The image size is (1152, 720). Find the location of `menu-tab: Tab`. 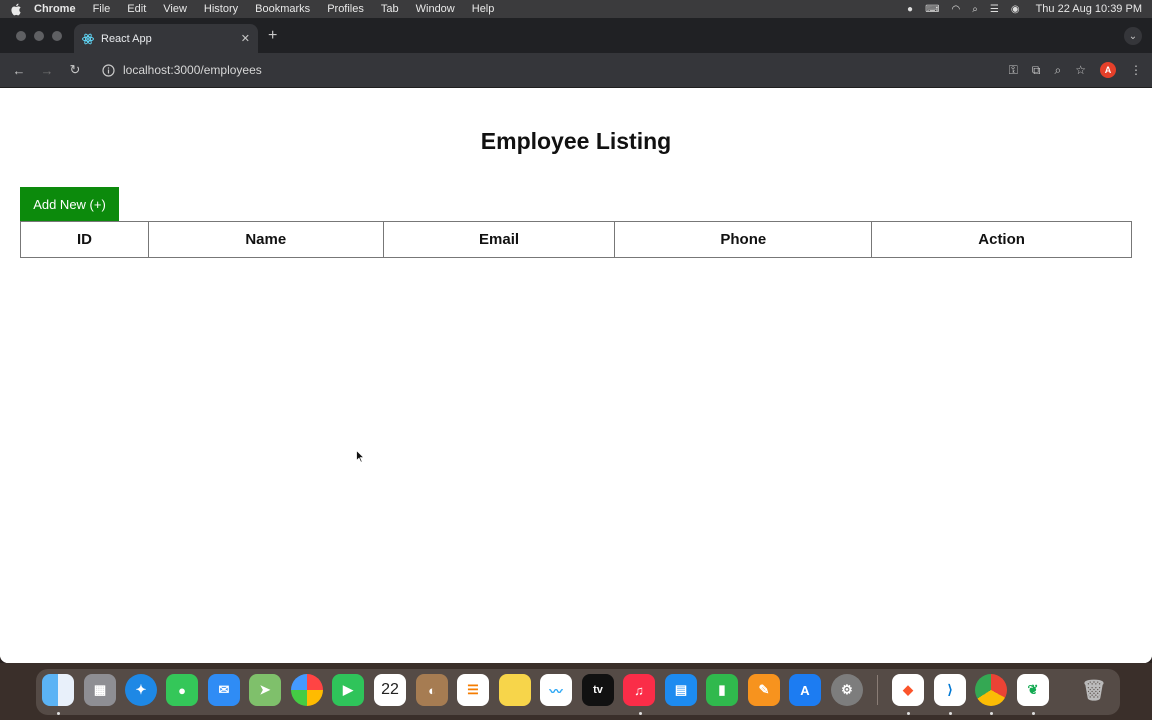

menu-tab: Tab is located at coordinates (390, 9).